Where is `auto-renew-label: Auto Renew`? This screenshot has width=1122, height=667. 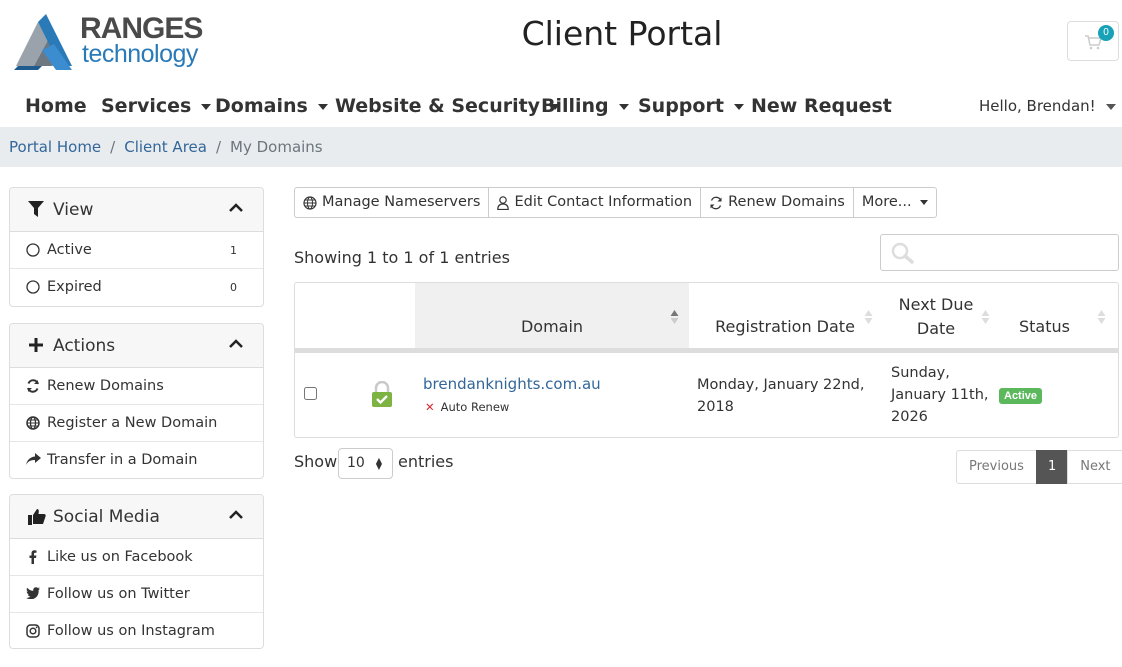
auto-renew-label: Auto Renew is located at coordinates (475, 407).